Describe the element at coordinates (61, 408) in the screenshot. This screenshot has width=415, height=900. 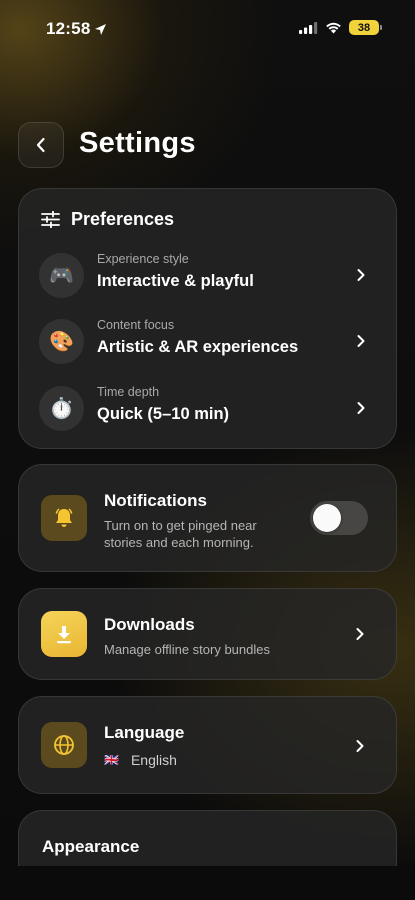
I see `stopwatch-icon: ⏱️` at that location.